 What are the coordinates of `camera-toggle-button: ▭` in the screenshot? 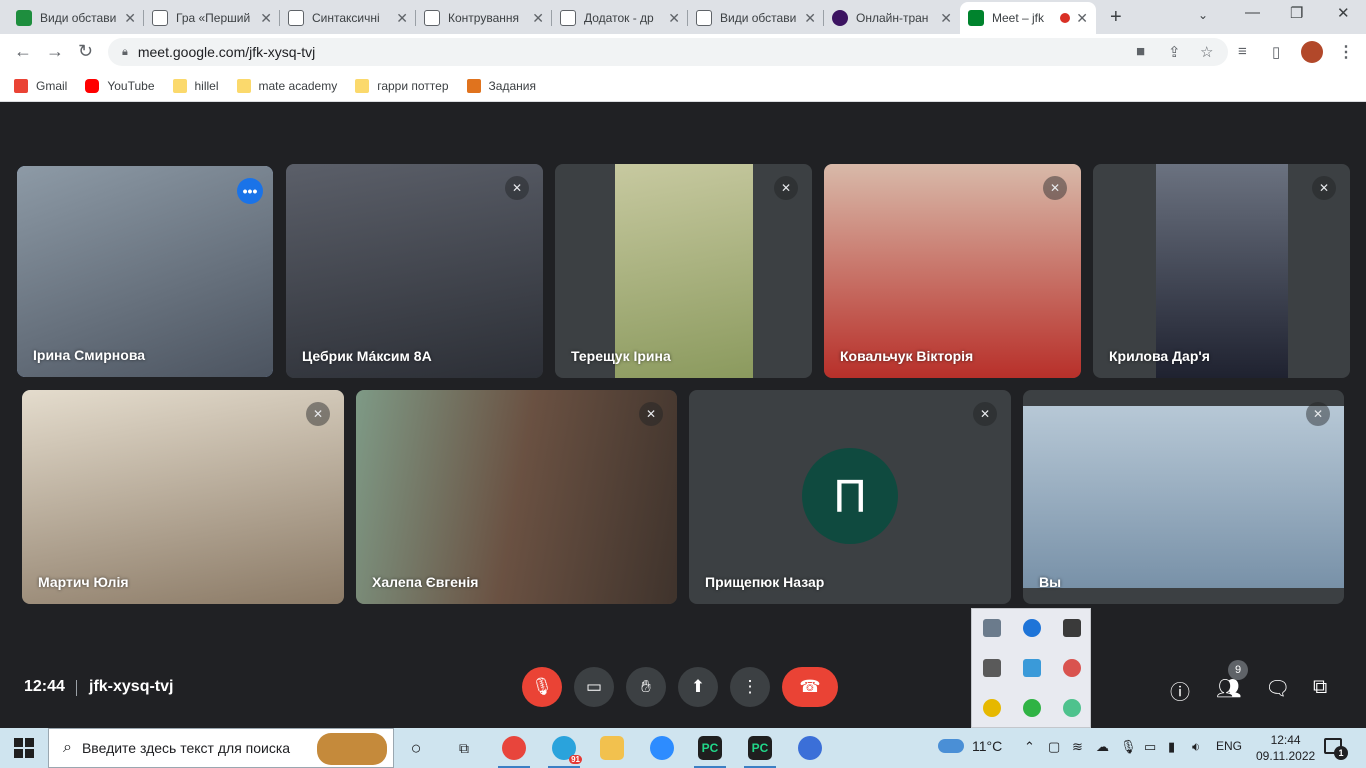 It's located at (594, 687).